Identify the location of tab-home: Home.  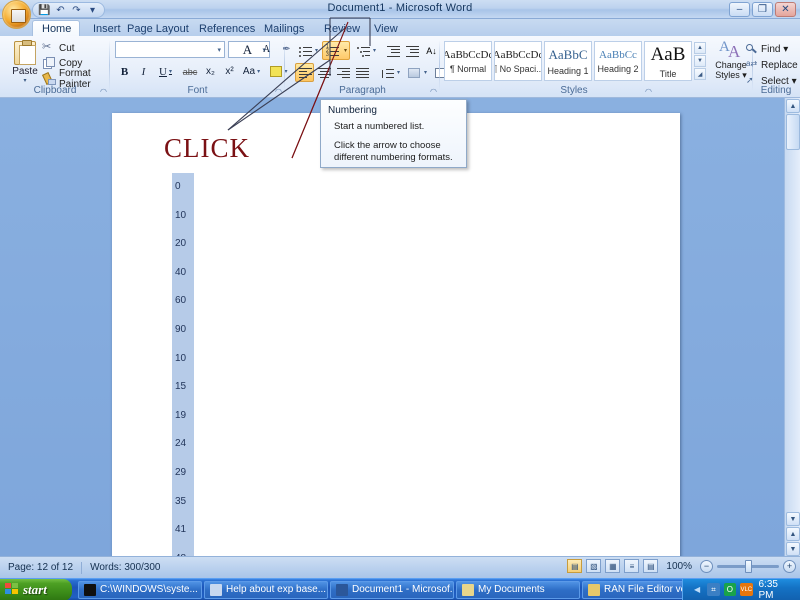
(56, 28).